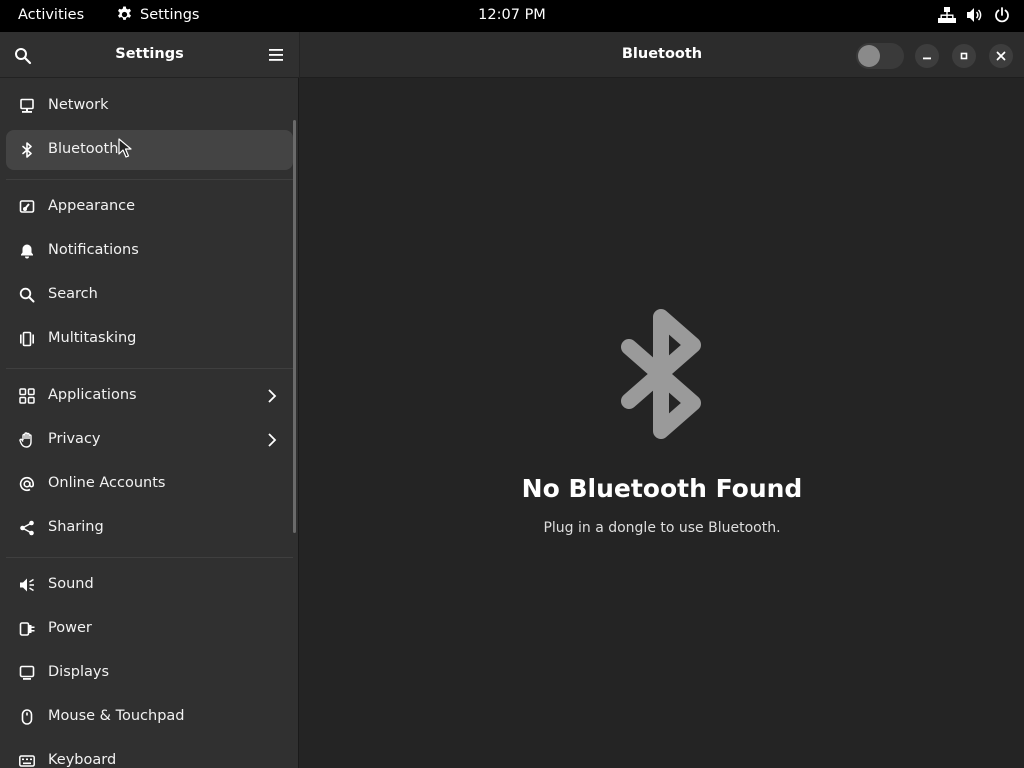 This screenshot has width=1024, height=768. What do you see at coordinates (27, 440) in the screenshot?
I see `hand-icon` at bounding box center [27, 440].